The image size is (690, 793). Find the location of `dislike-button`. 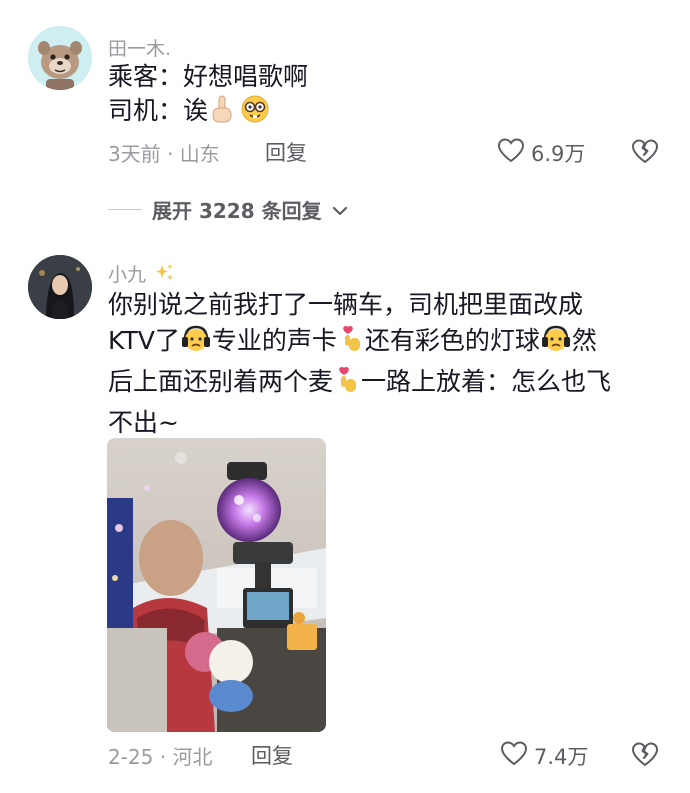

dislike-button is located at coordinates (645, 756).